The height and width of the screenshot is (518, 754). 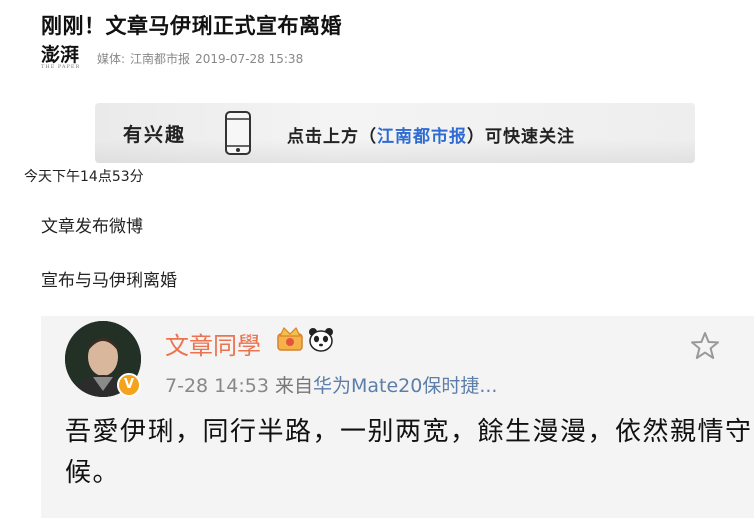 What do you see at coordinates (160, 59) in the screenshot?
I see `media-name: 江南都市报` at bounding box center [160, 59].